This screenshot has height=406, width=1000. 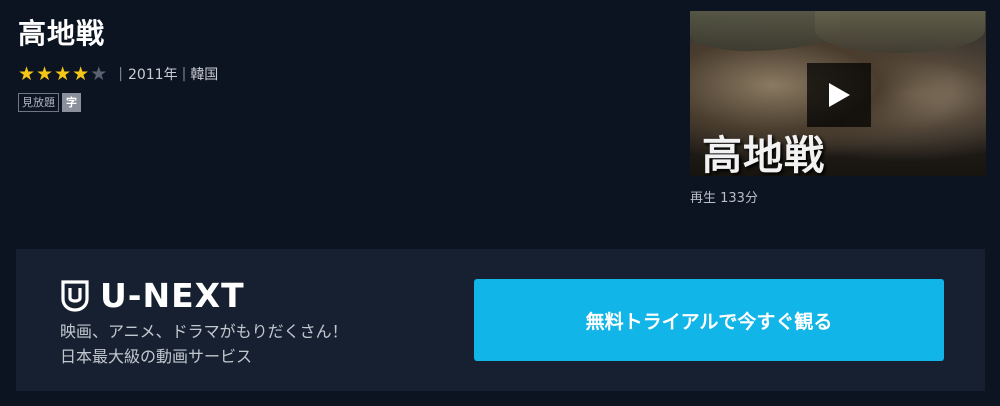 I want to click on play-icon, so click(x=839, y=95).